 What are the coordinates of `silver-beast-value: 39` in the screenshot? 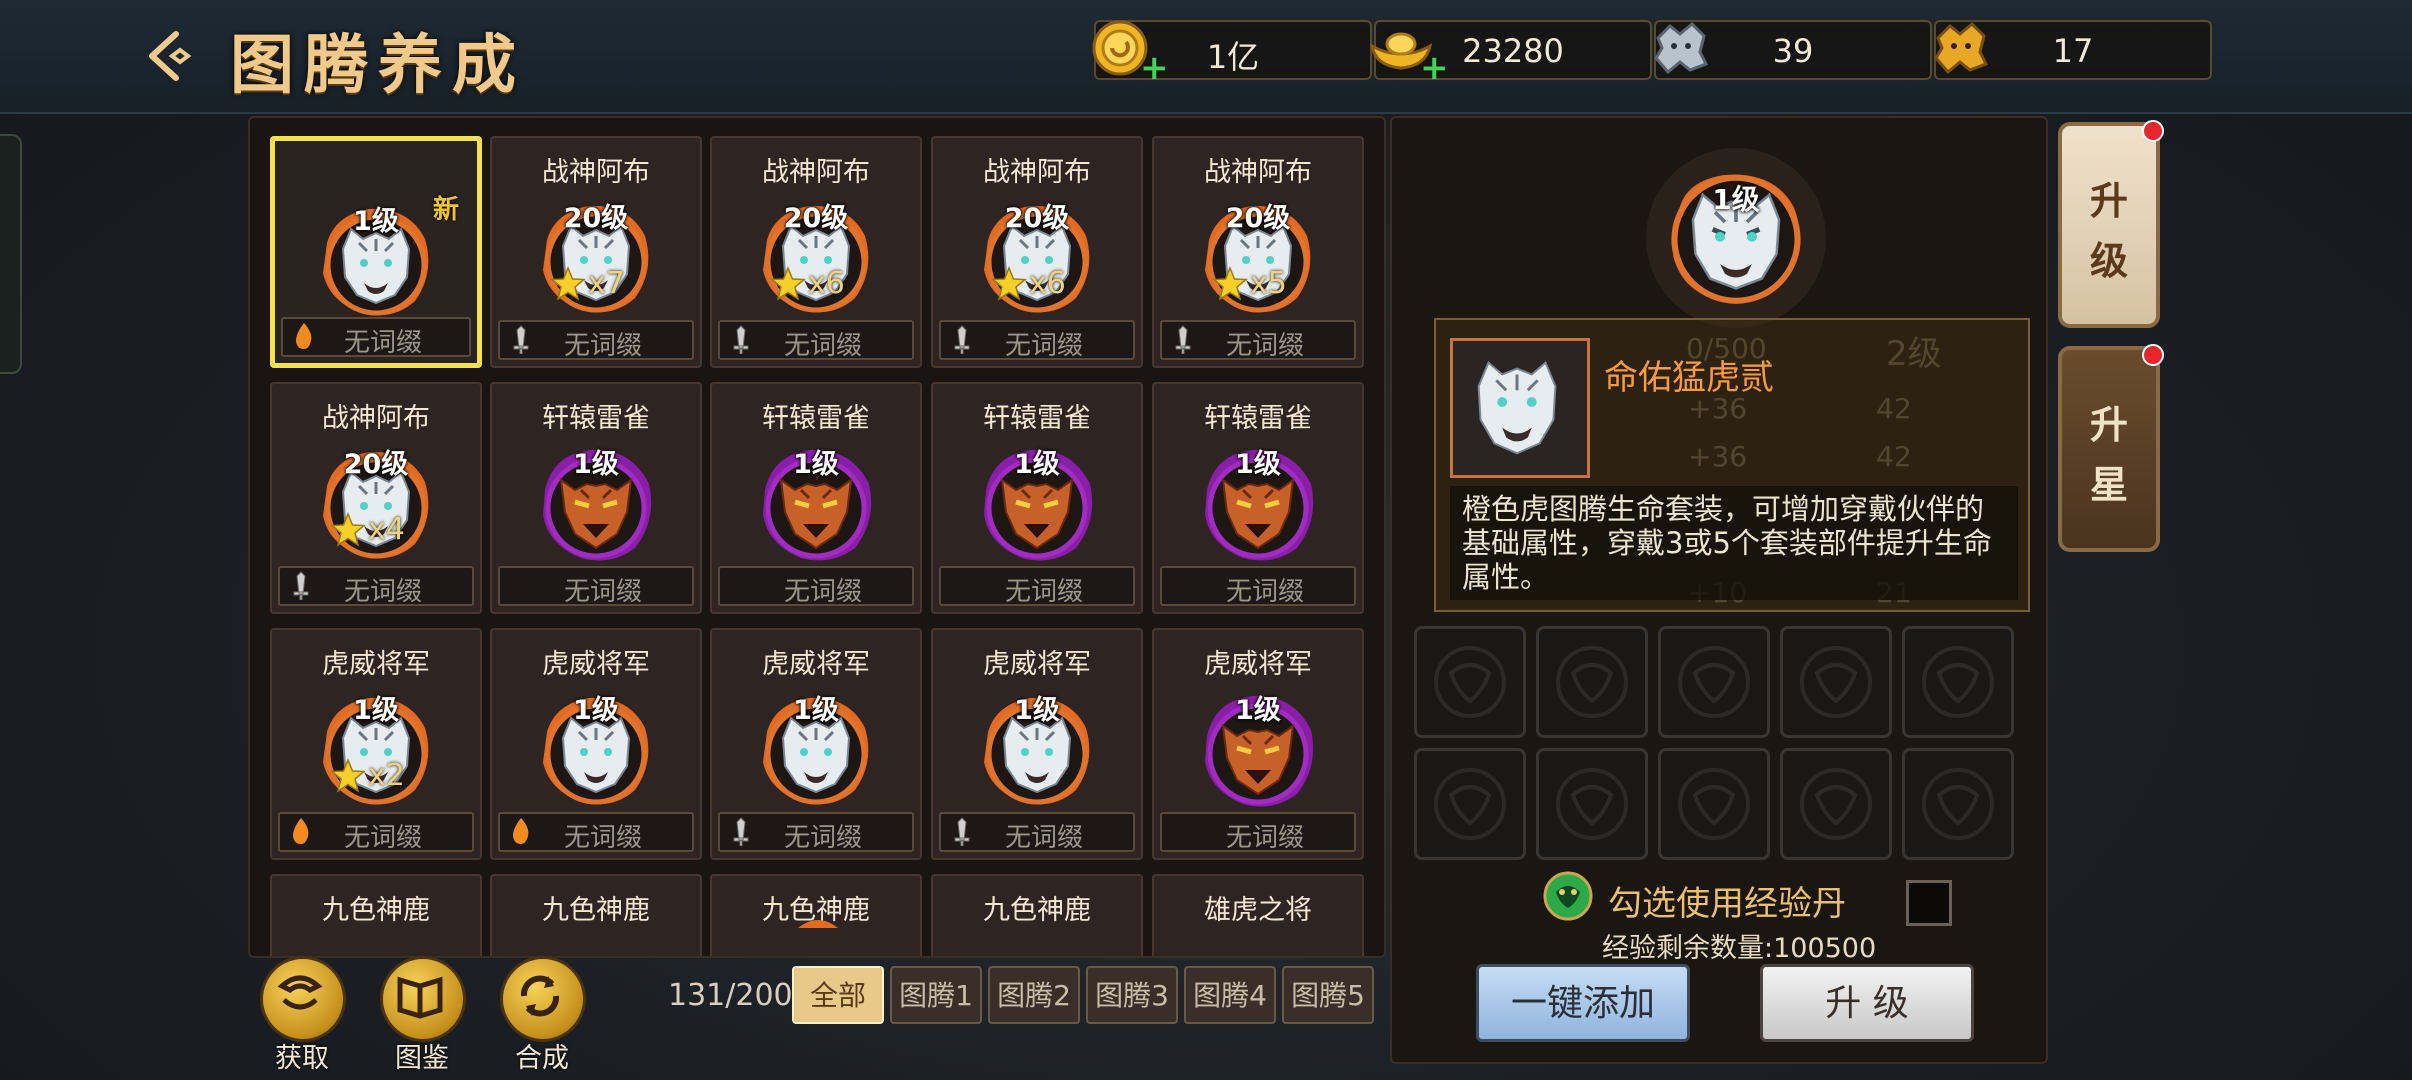 It's located at (1793, 51).